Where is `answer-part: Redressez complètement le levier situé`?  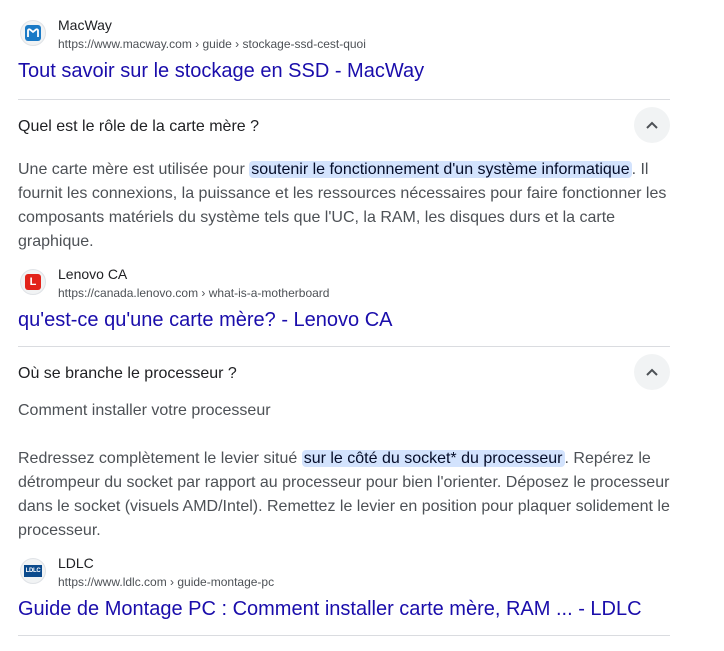
answer-part: Redressez complètement le levier situé is located at coordinates (160, 458).